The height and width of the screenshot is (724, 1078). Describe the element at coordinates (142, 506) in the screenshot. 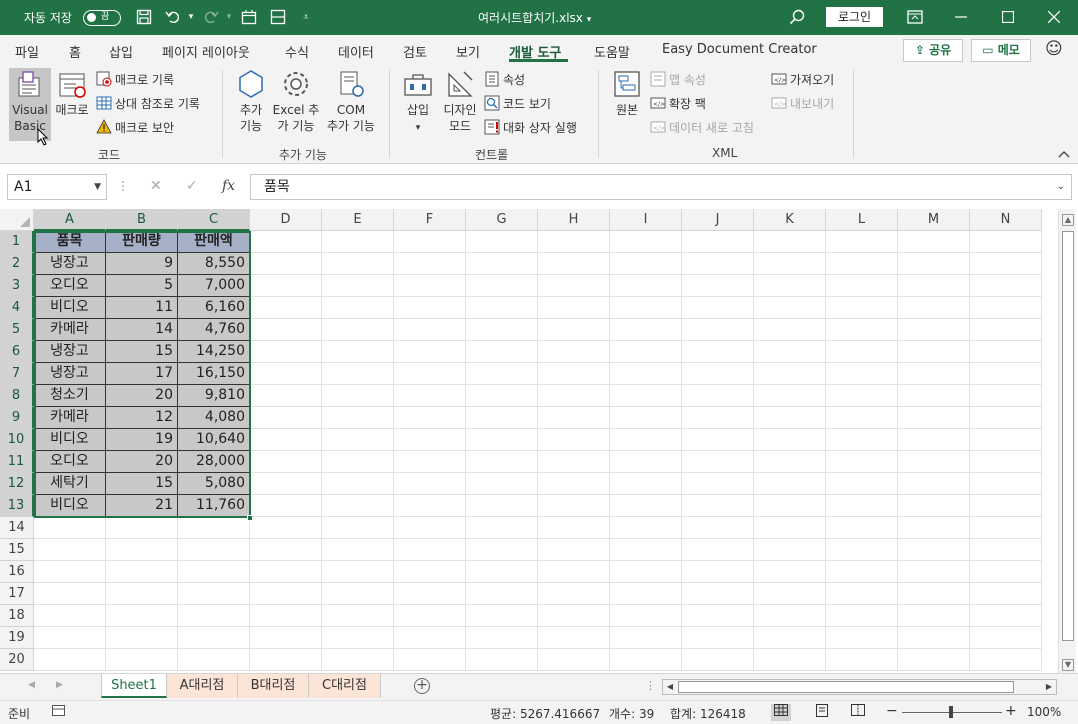

I see `table-cell: 21` at that location.